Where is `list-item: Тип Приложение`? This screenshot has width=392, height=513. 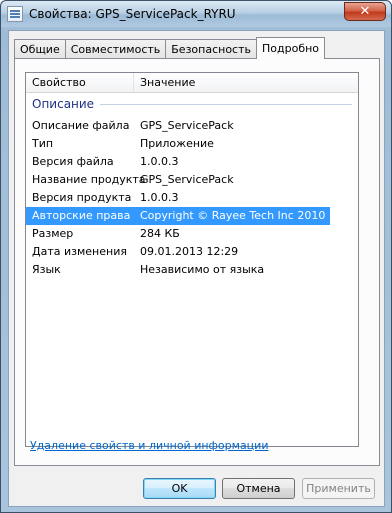
list-item: Тип Приложение is located at coordinates (192, 144).